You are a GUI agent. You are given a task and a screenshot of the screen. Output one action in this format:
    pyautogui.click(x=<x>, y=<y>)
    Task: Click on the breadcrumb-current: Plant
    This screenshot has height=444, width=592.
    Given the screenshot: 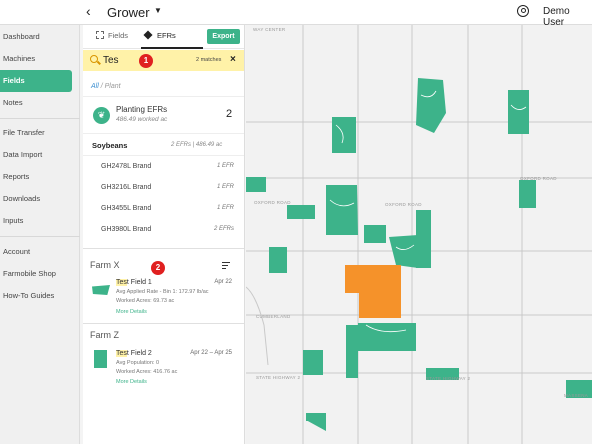 What is the action you would take?
    pyautogui.click(x=112, y=86)
    